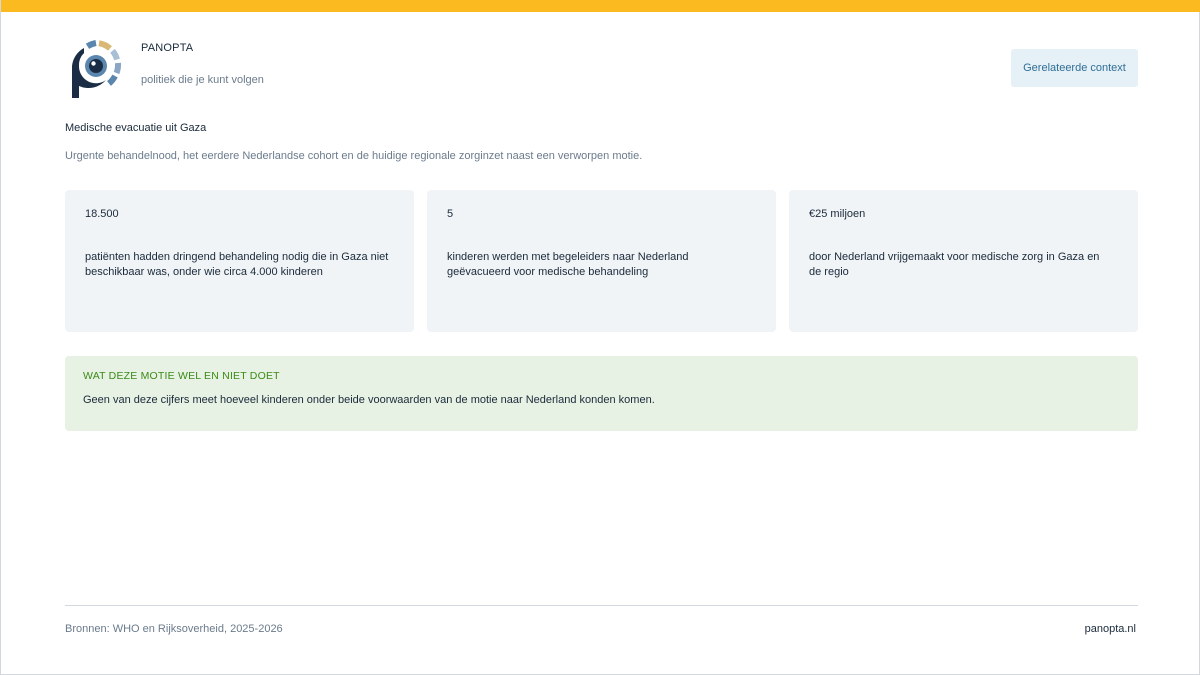 The height and width of the screenshot is (675, 1200). I want to click on brand-tagline: politiek die je kunt volgen, so click(202, 80).